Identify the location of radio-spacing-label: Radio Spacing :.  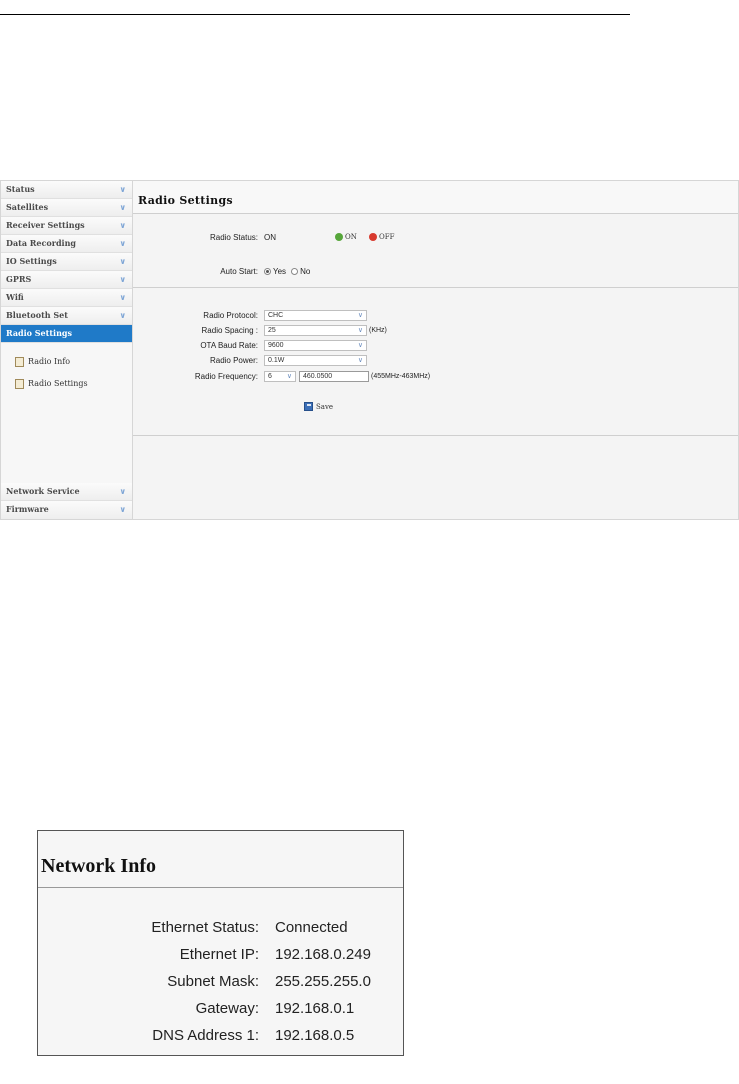
(229, 330).